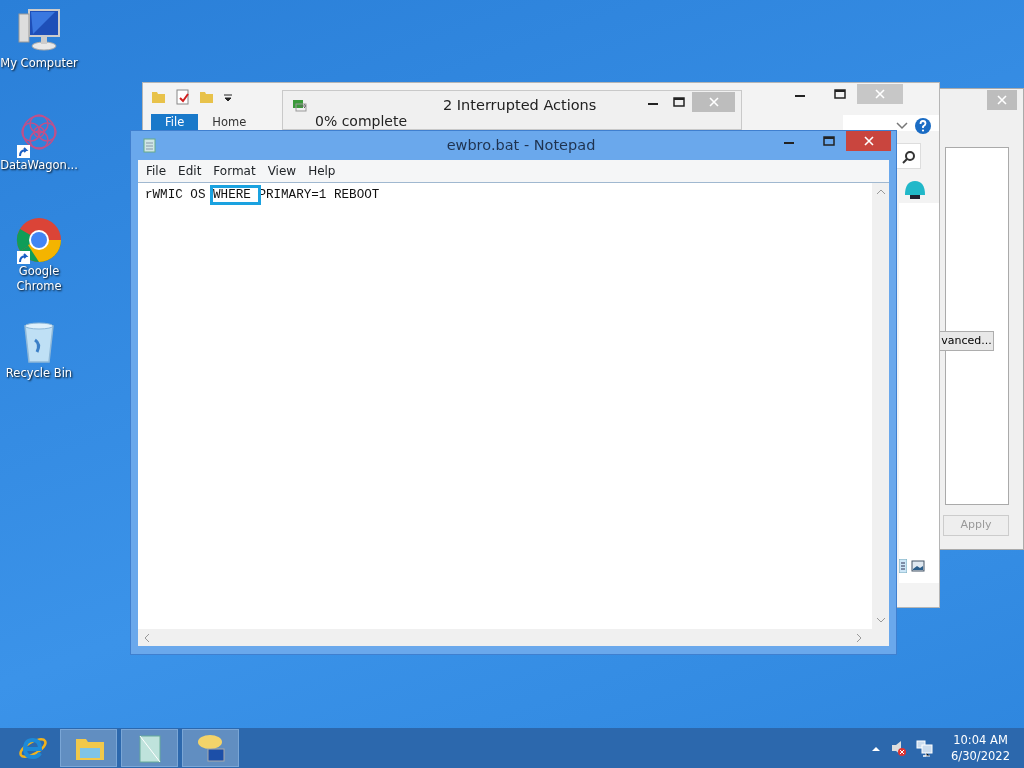 This screenshot has height=768, width=1024. What do you see at coordinates (980, 740) in the screenshot?
I see `clock-time: 10:04 AM` at bounding box center [980, 740].